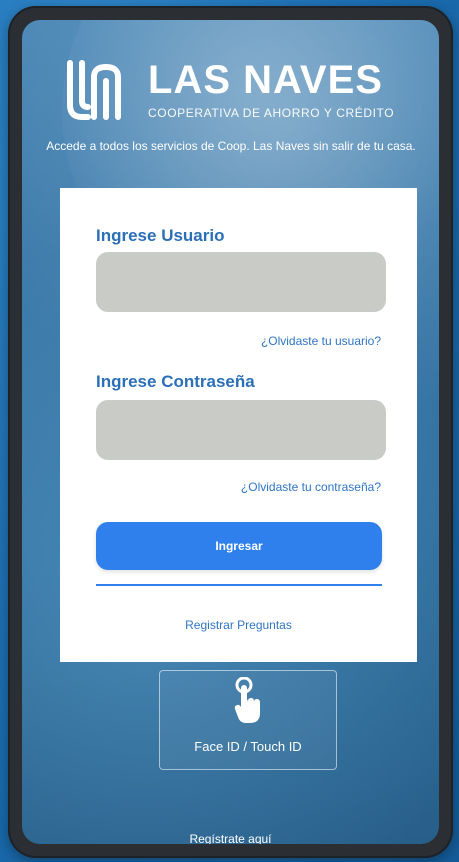  What do you see at coordinates (271, 113) in the screenshot?
I see `brand-subtitle: COOPERATIVA DE AHORRO Y CRÉDITO` at bounding box center [271, 113].